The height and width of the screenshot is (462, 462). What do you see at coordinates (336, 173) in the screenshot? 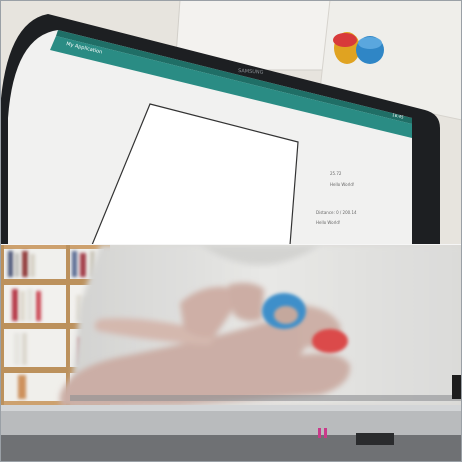
I see `side-text-1: 25.72` at bounding box center [336, 173].